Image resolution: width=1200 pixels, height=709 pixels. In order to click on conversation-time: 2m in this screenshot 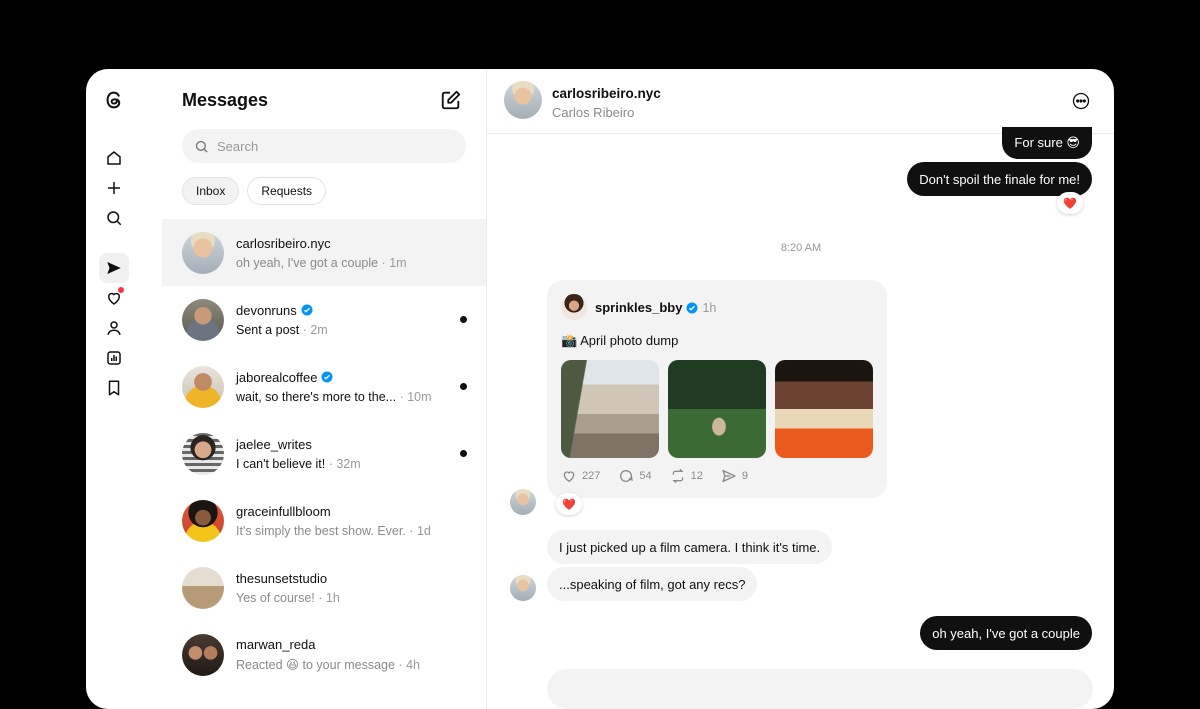, I will do `click(319, 329)`.